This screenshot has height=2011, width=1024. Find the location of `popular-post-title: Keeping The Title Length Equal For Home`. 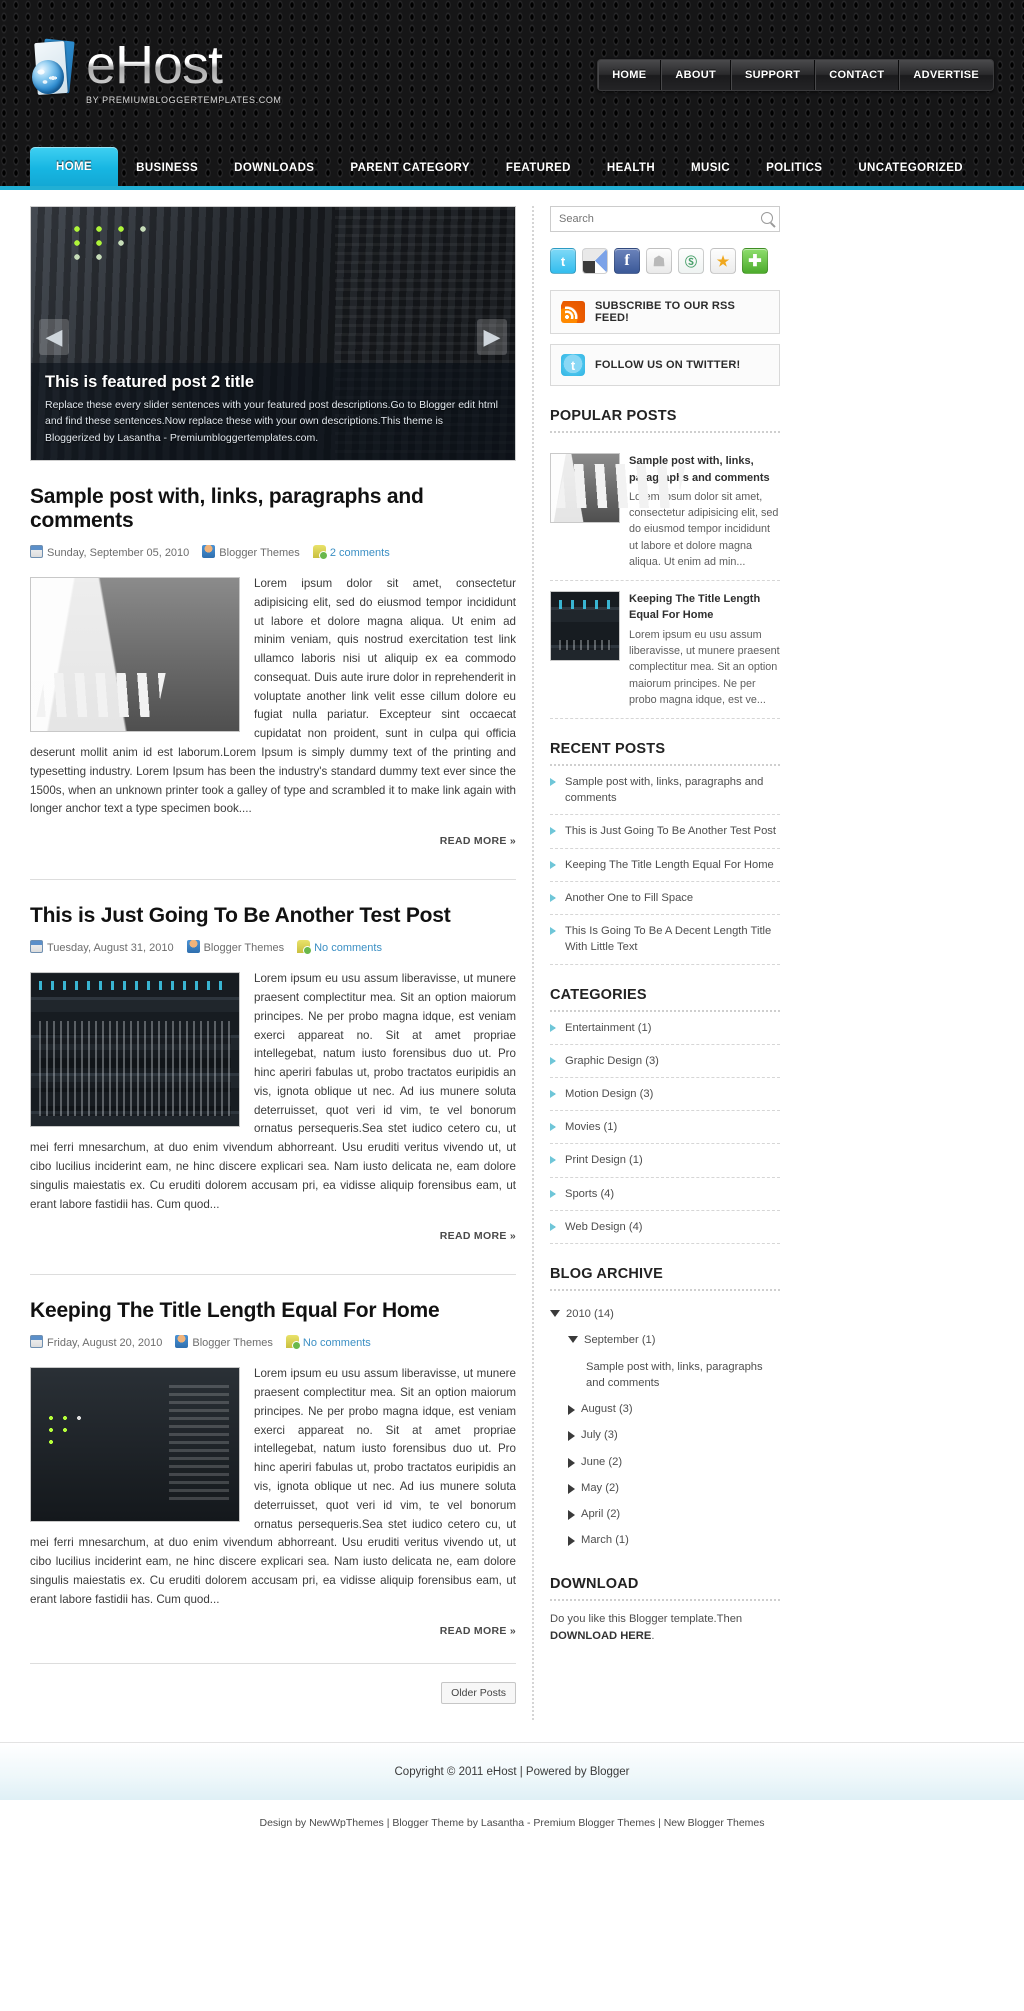

popular-post-title: Keeping The Title Length Equal For Home is located at coordinates (704, 607).